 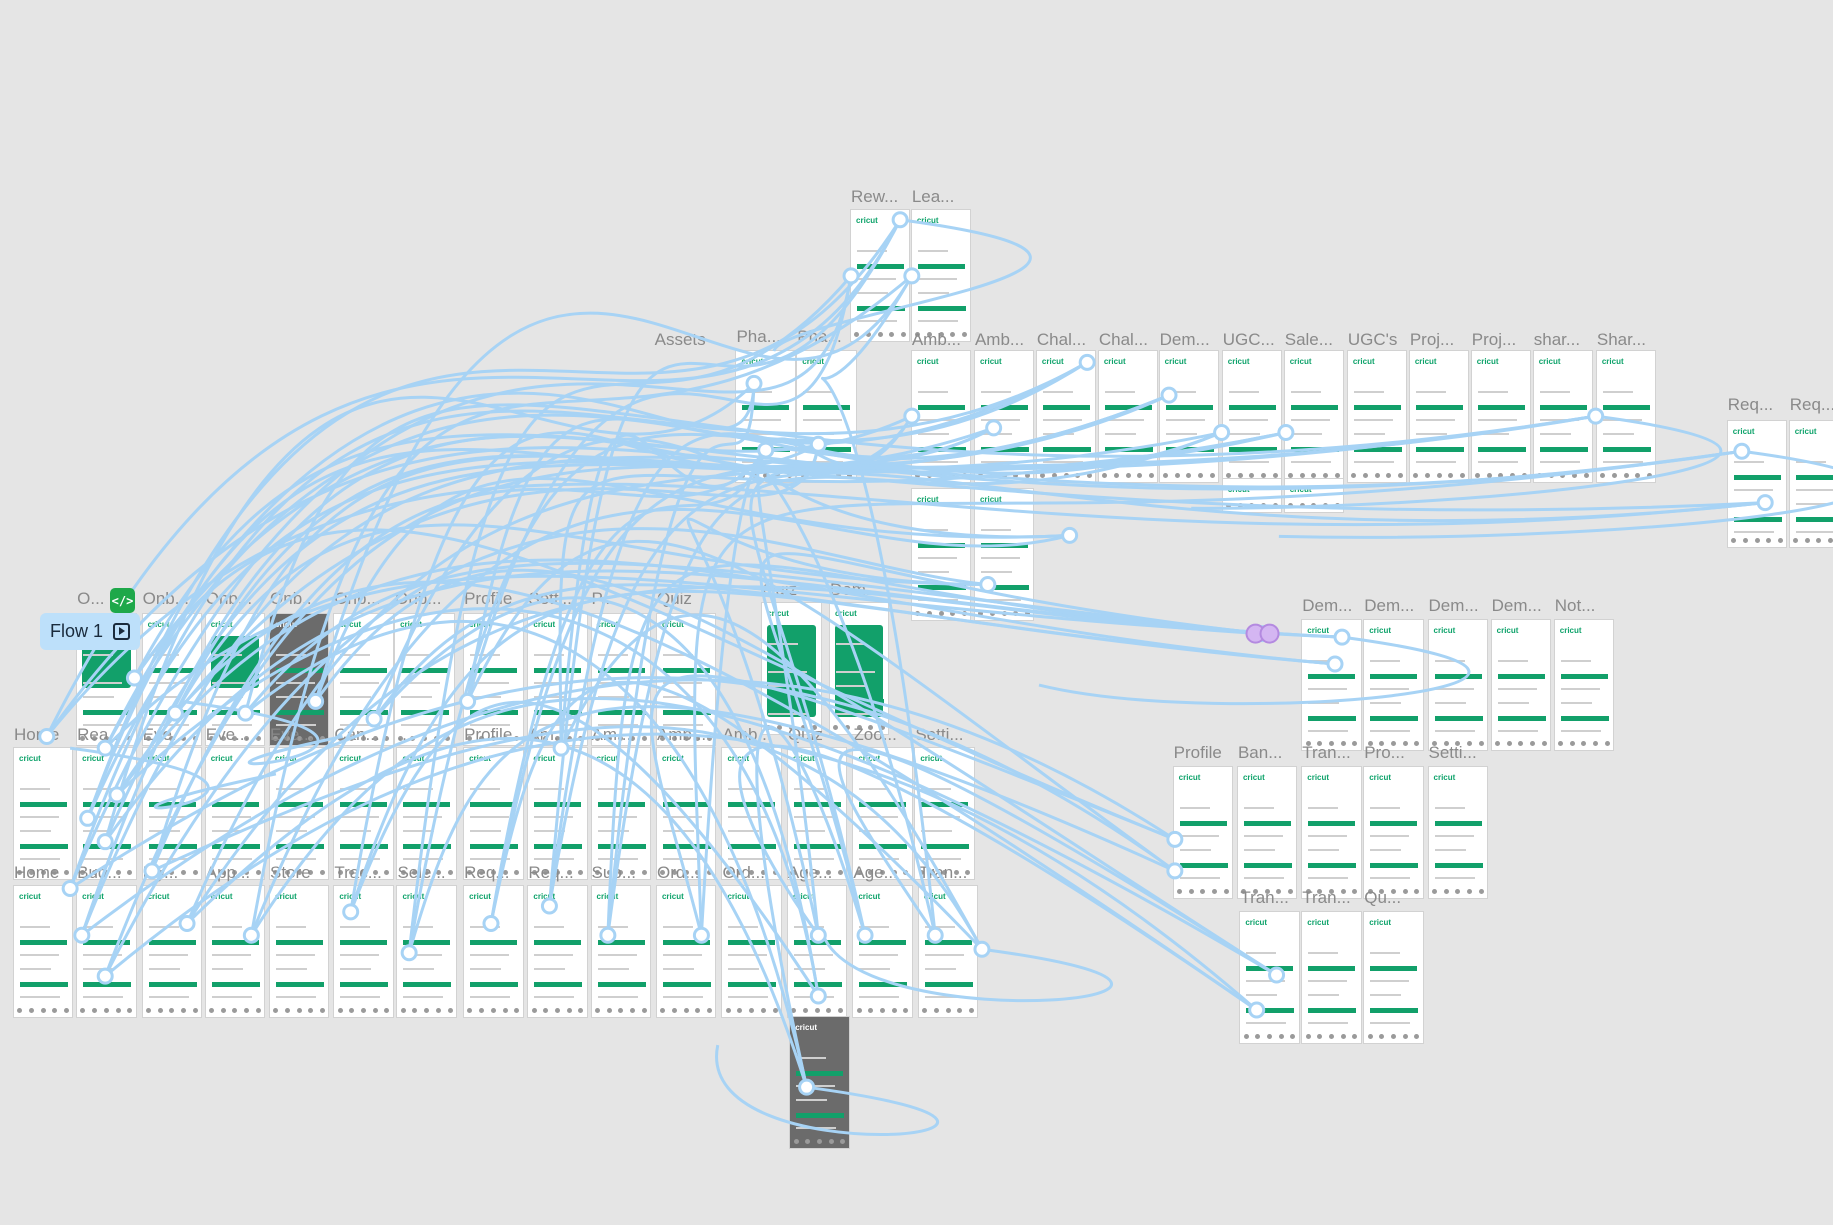 I want to click on play-icon, so click(x=122, y=631).